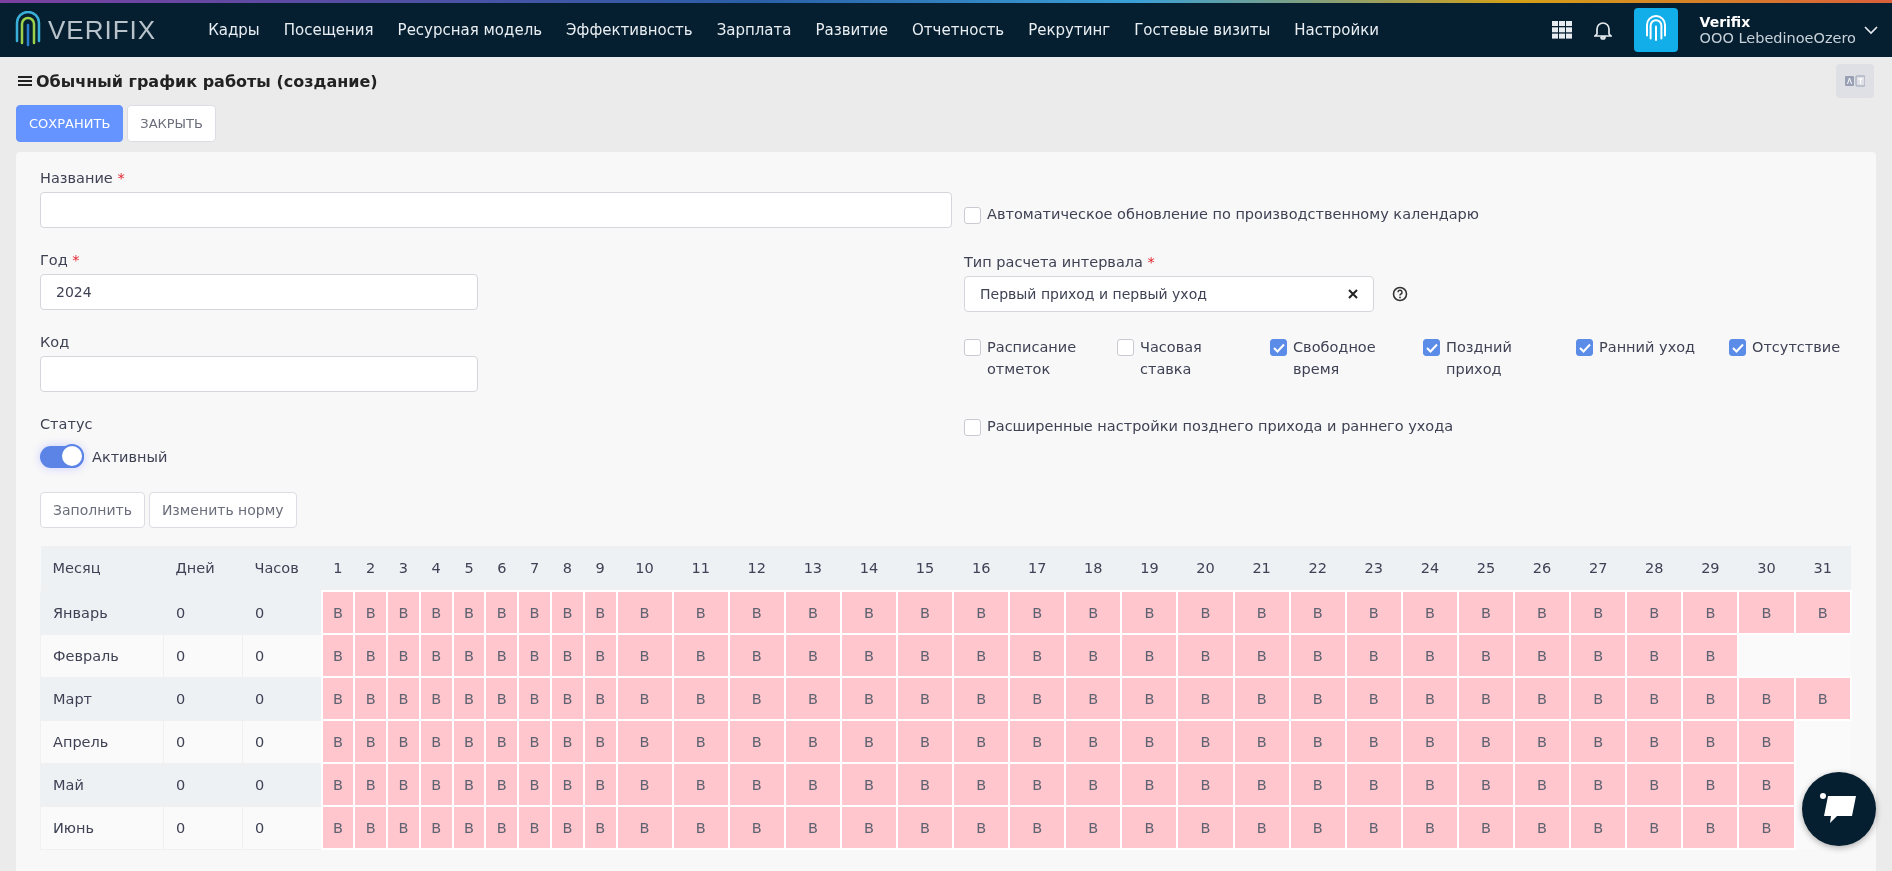 This screenshot has height=871, width=1892. What do you see at coordinates (1655, 30) in the screenshot?
I see `avatar` at bounding box center [1655, 30].